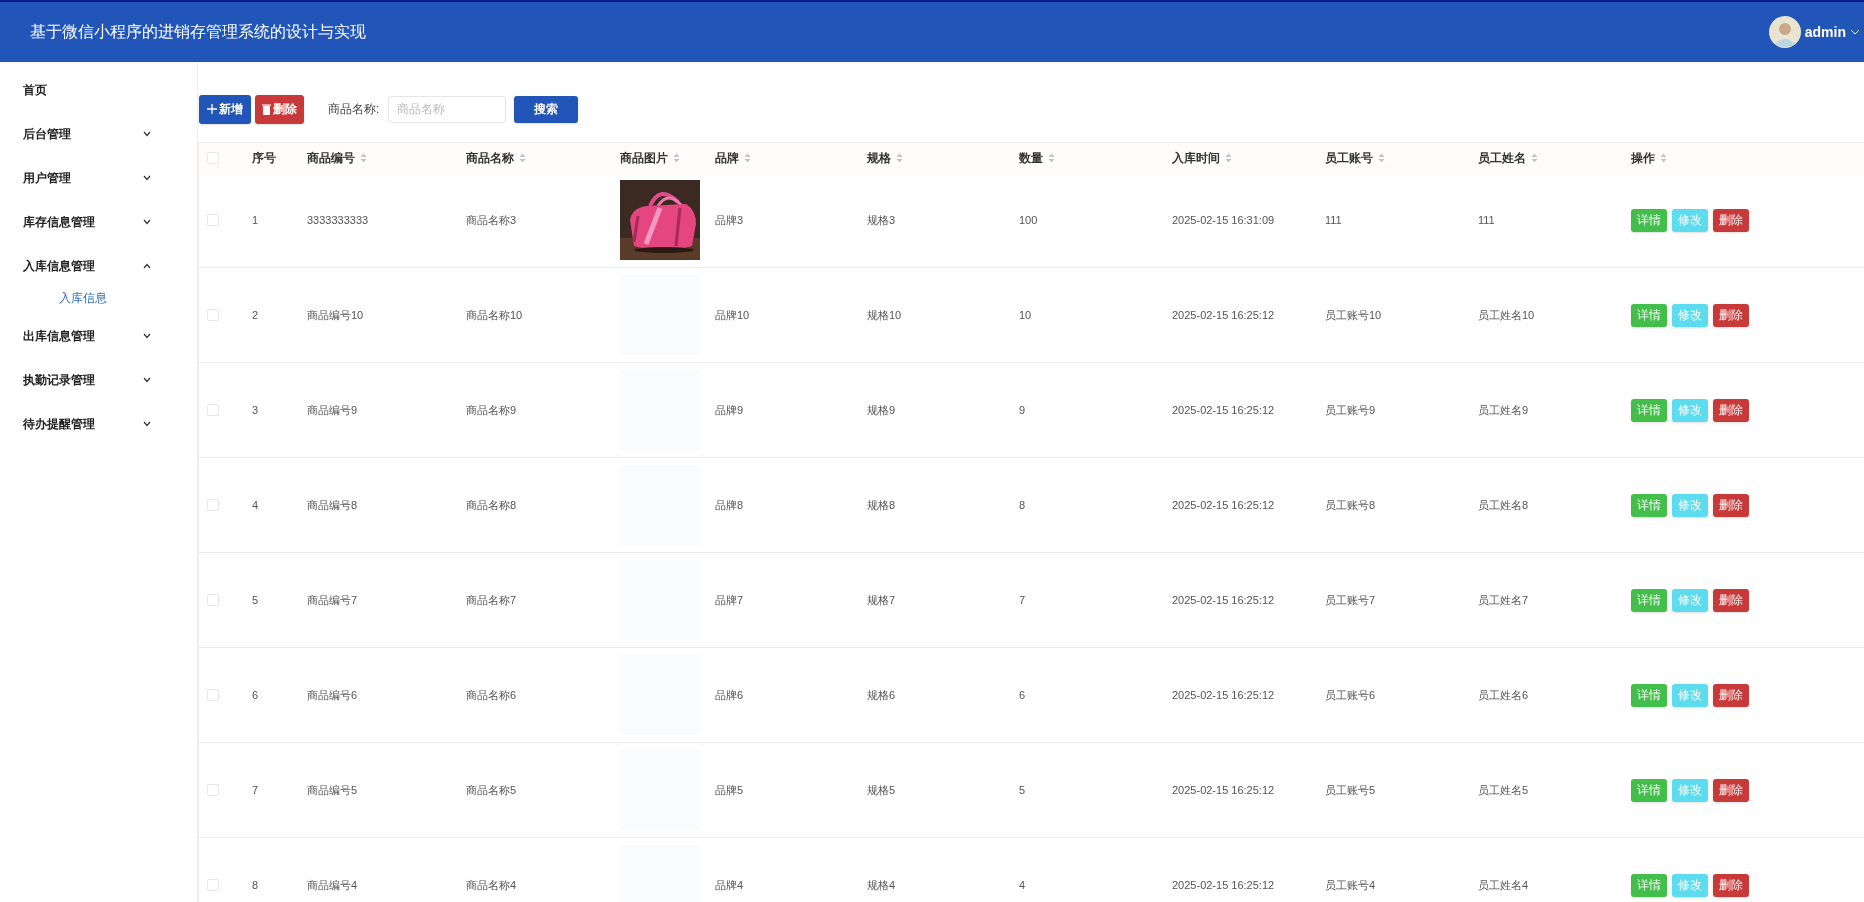 This screenshot has height=902, width=1864. Describe the element at coordinates (644, 158) in the screenshot. I see `column-header: 商品图片` at that location.